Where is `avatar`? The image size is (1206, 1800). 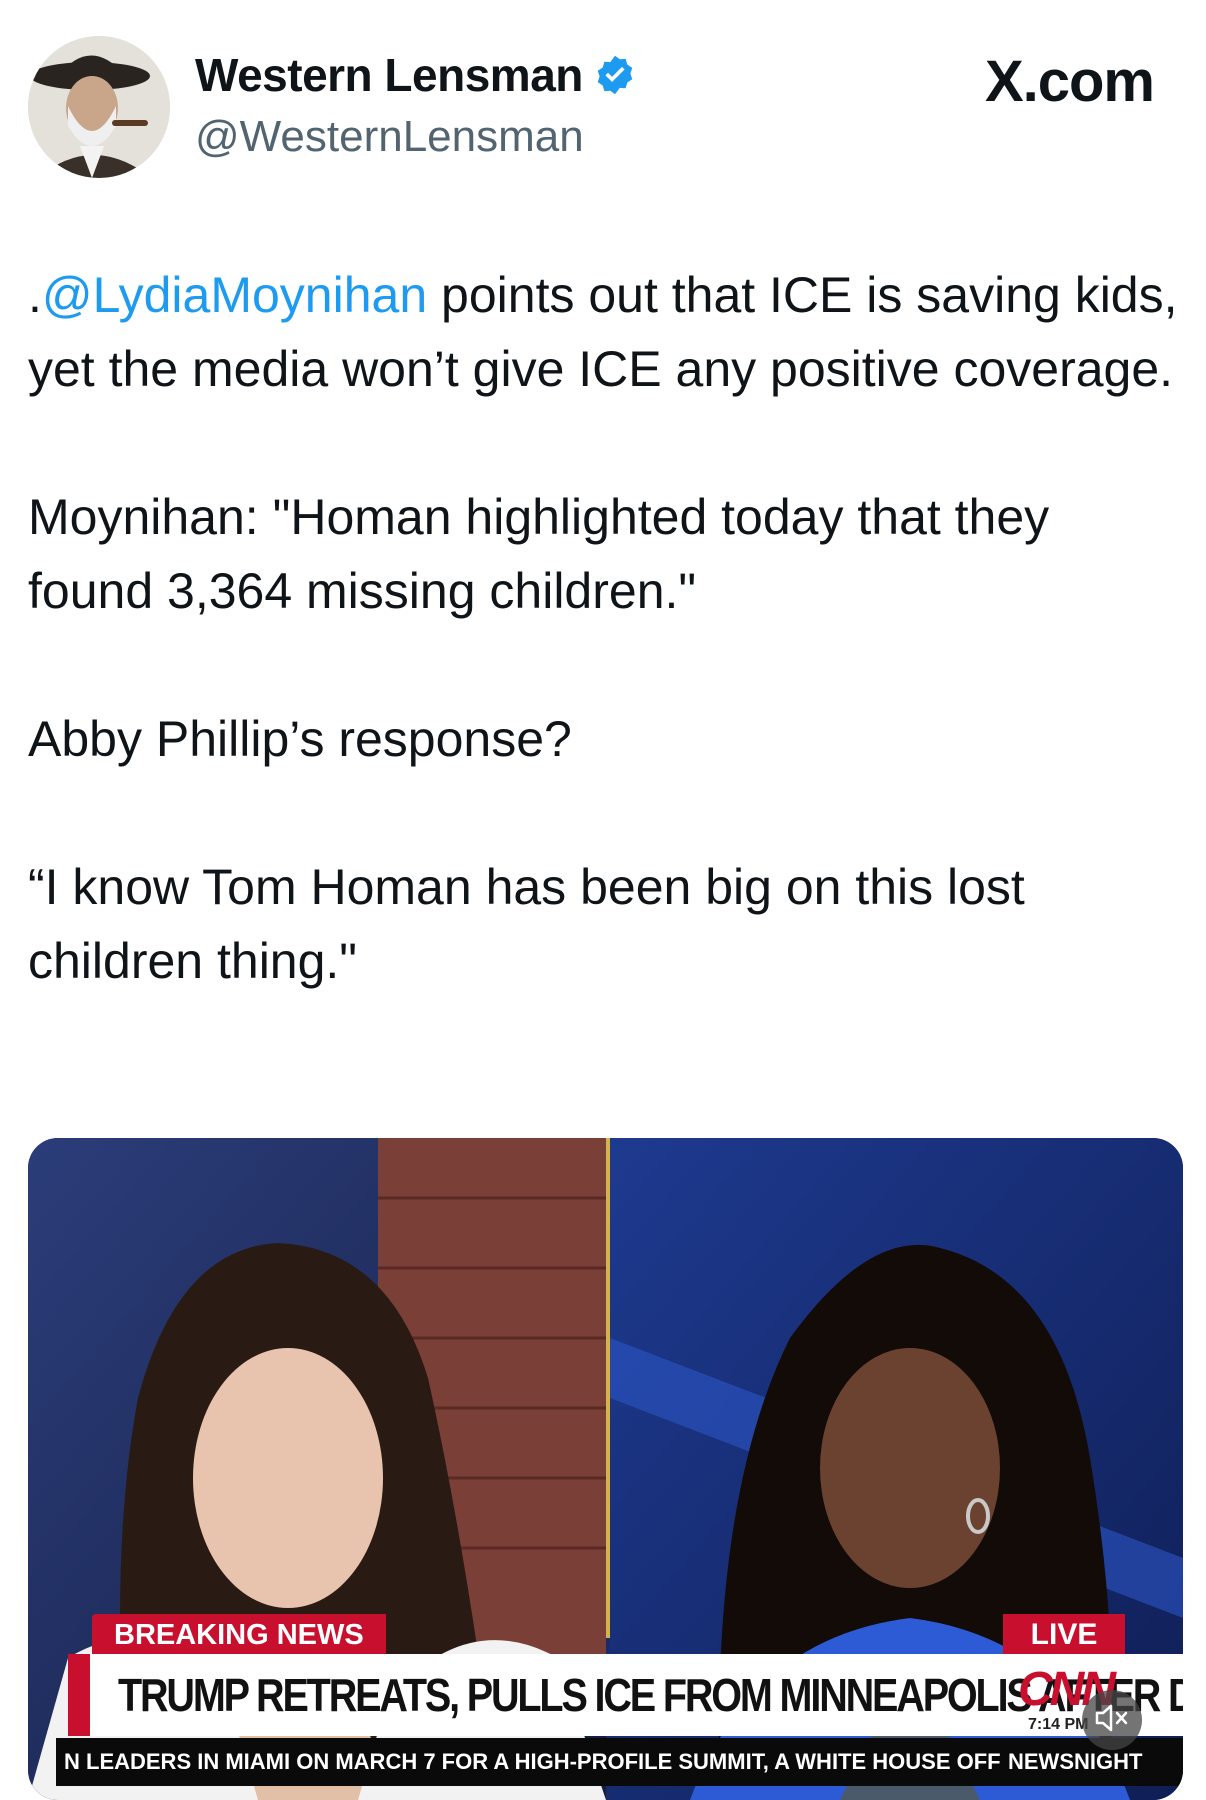
avatar is located at coordinates (99, 107).